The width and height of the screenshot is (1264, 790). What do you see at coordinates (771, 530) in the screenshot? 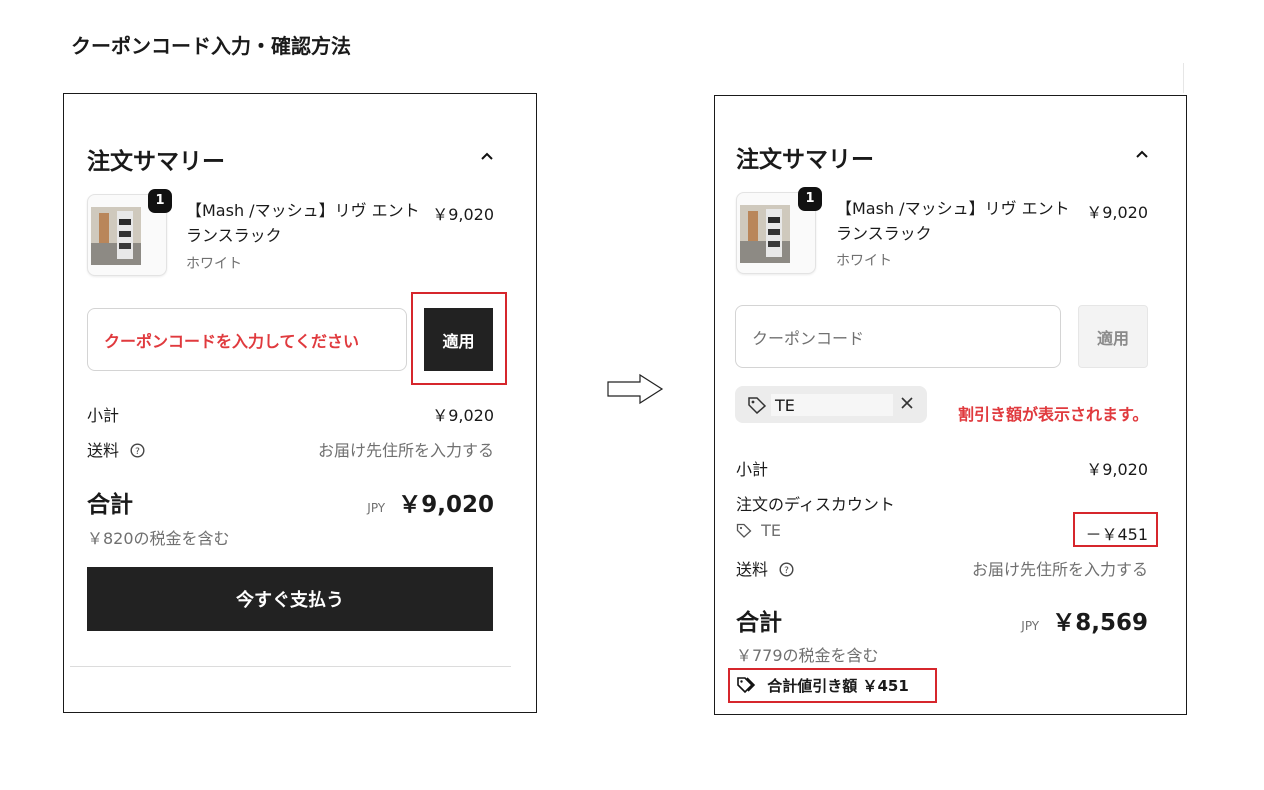
I see `discount-code: TE` at bounding box center [771, 530].